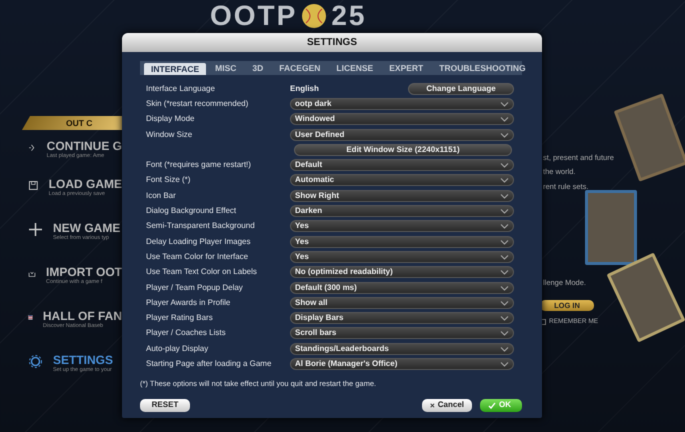 The width and height of the screenshot is (685, 432). I want to click on close-icon, so click(432, 405).